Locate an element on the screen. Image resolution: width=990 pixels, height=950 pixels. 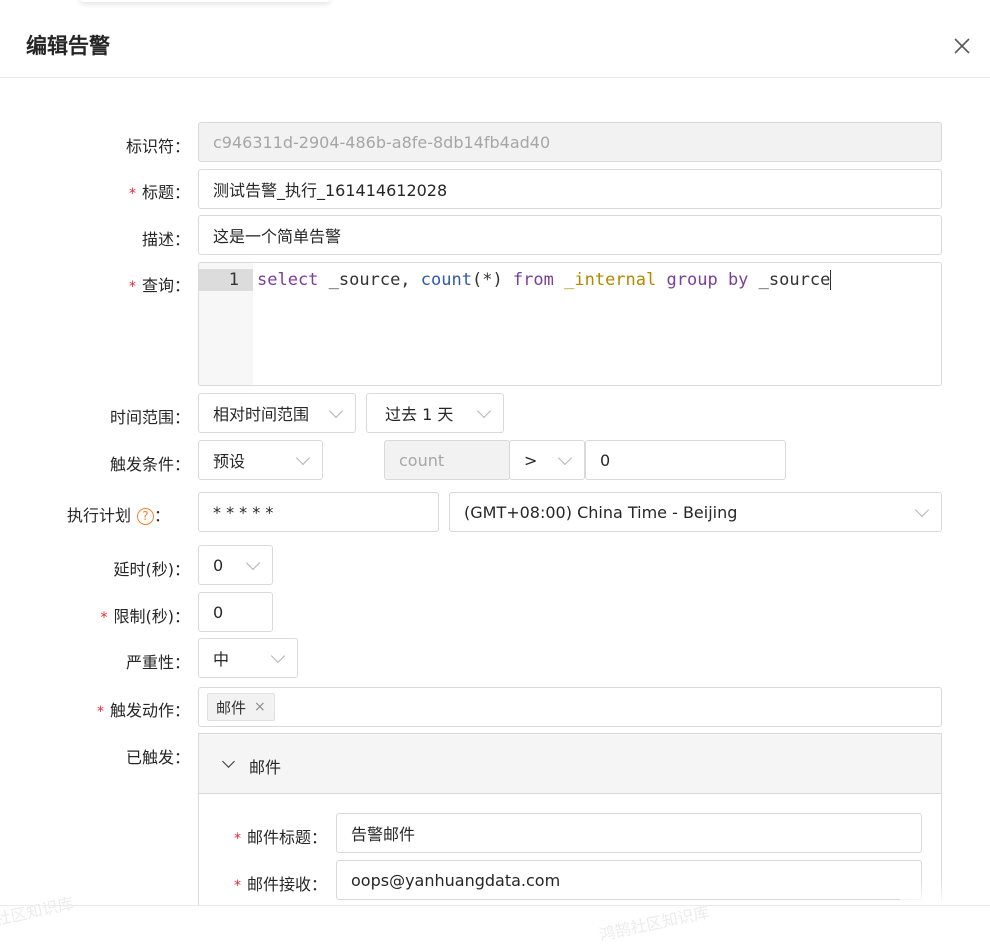
limit-label: * 限制(秒)： is located at coordinates (145, 616).